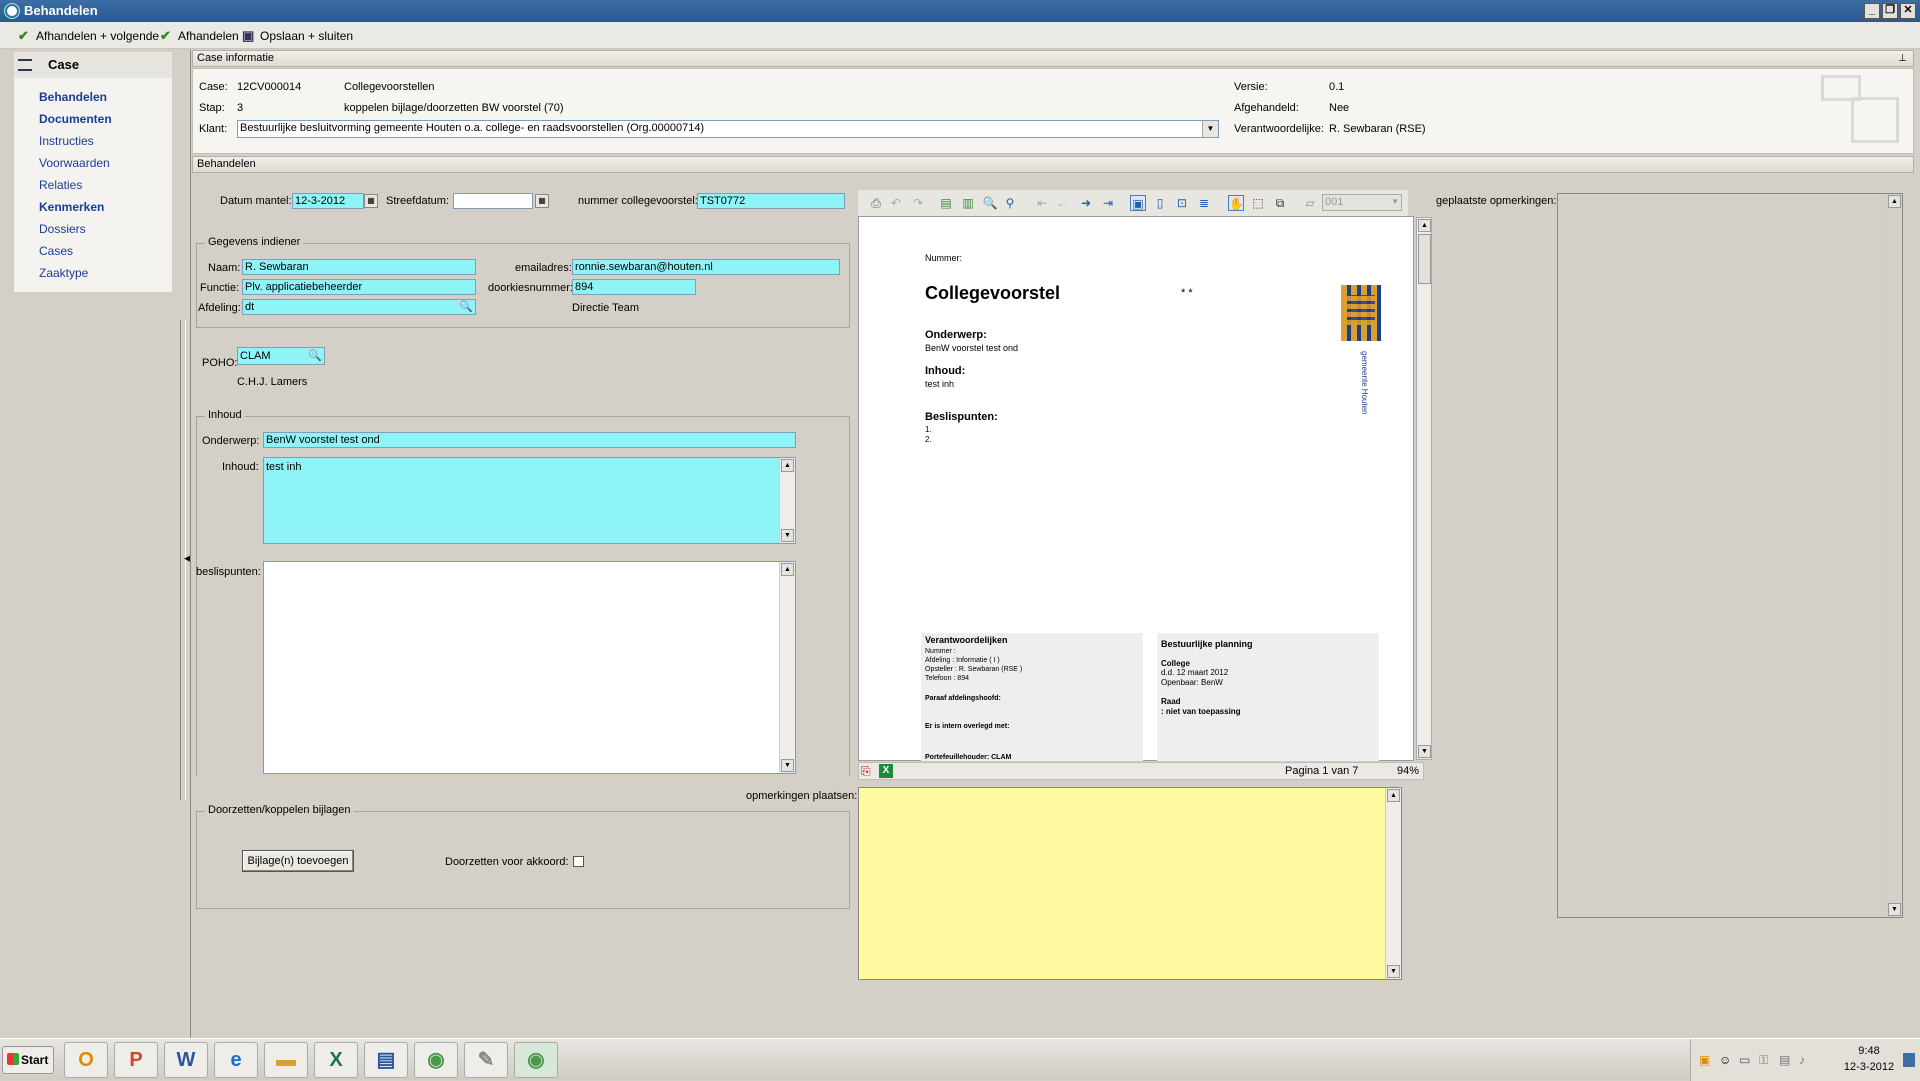 The width and height of the screenshot is (1920, 1081). Describe the element at coordinates (536, 1060) in the screenshot. I see `active-app-taskbar-icon: ◉` at that location.